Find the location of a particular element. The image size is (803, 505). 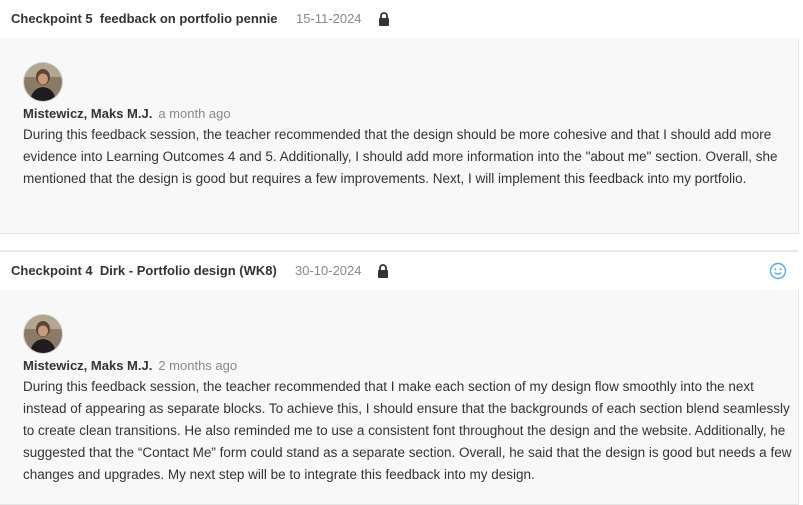

checkpoint-date: 30-10-2024 is located at coordinates (328, 270).